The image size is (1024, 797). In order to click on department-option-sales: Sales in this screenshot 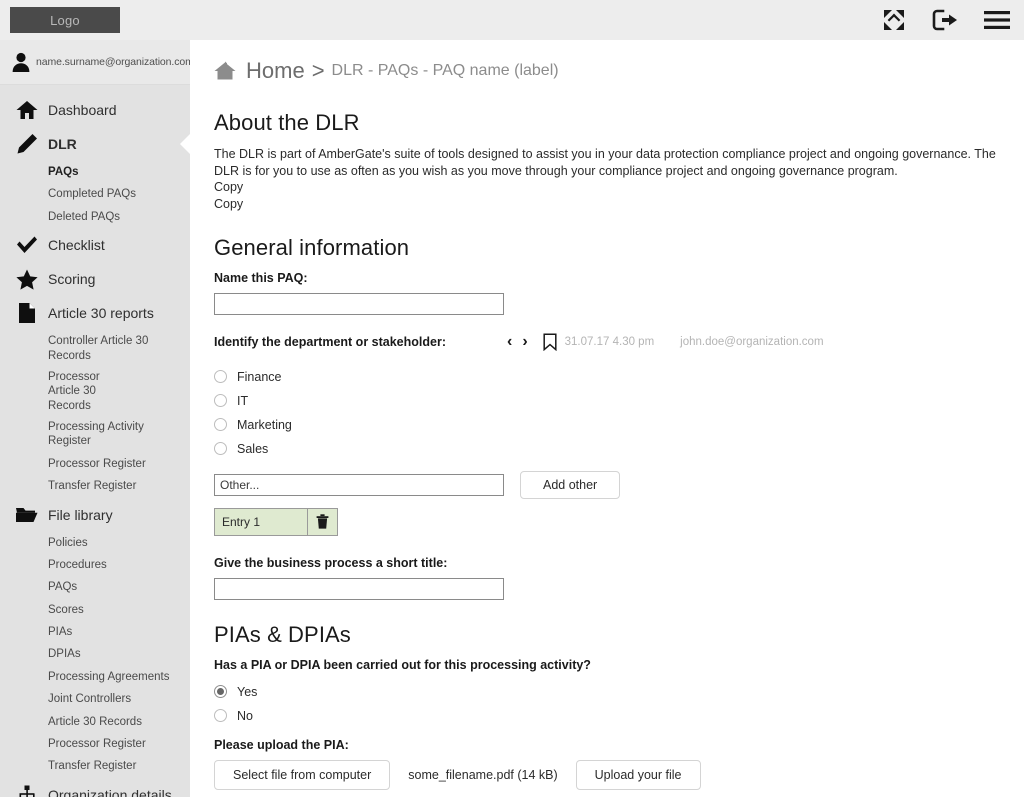, I will do `click(607, 449)`.